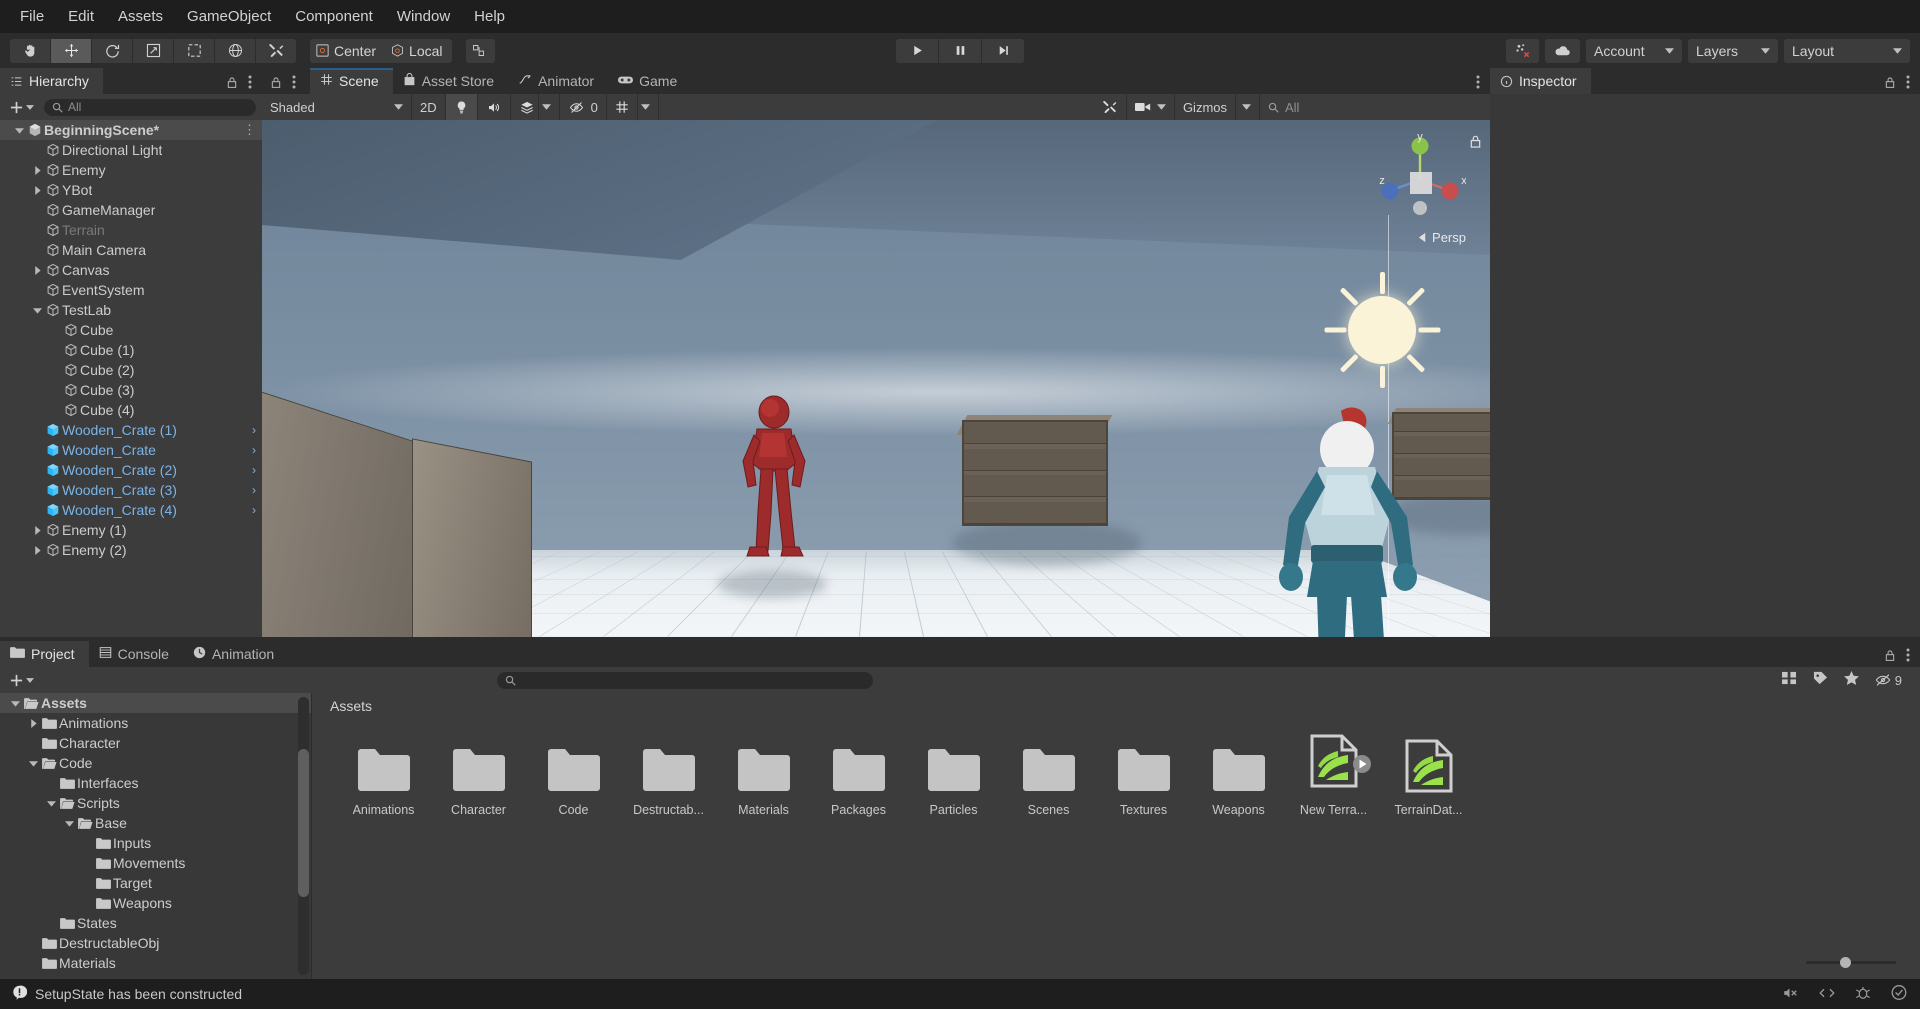 The height and width of the screenshot is (1009, 1920). What do you see at coordinates (525, 107) in the screenshot?
I see `scene-fx-button` at bounding box center [525, 107].